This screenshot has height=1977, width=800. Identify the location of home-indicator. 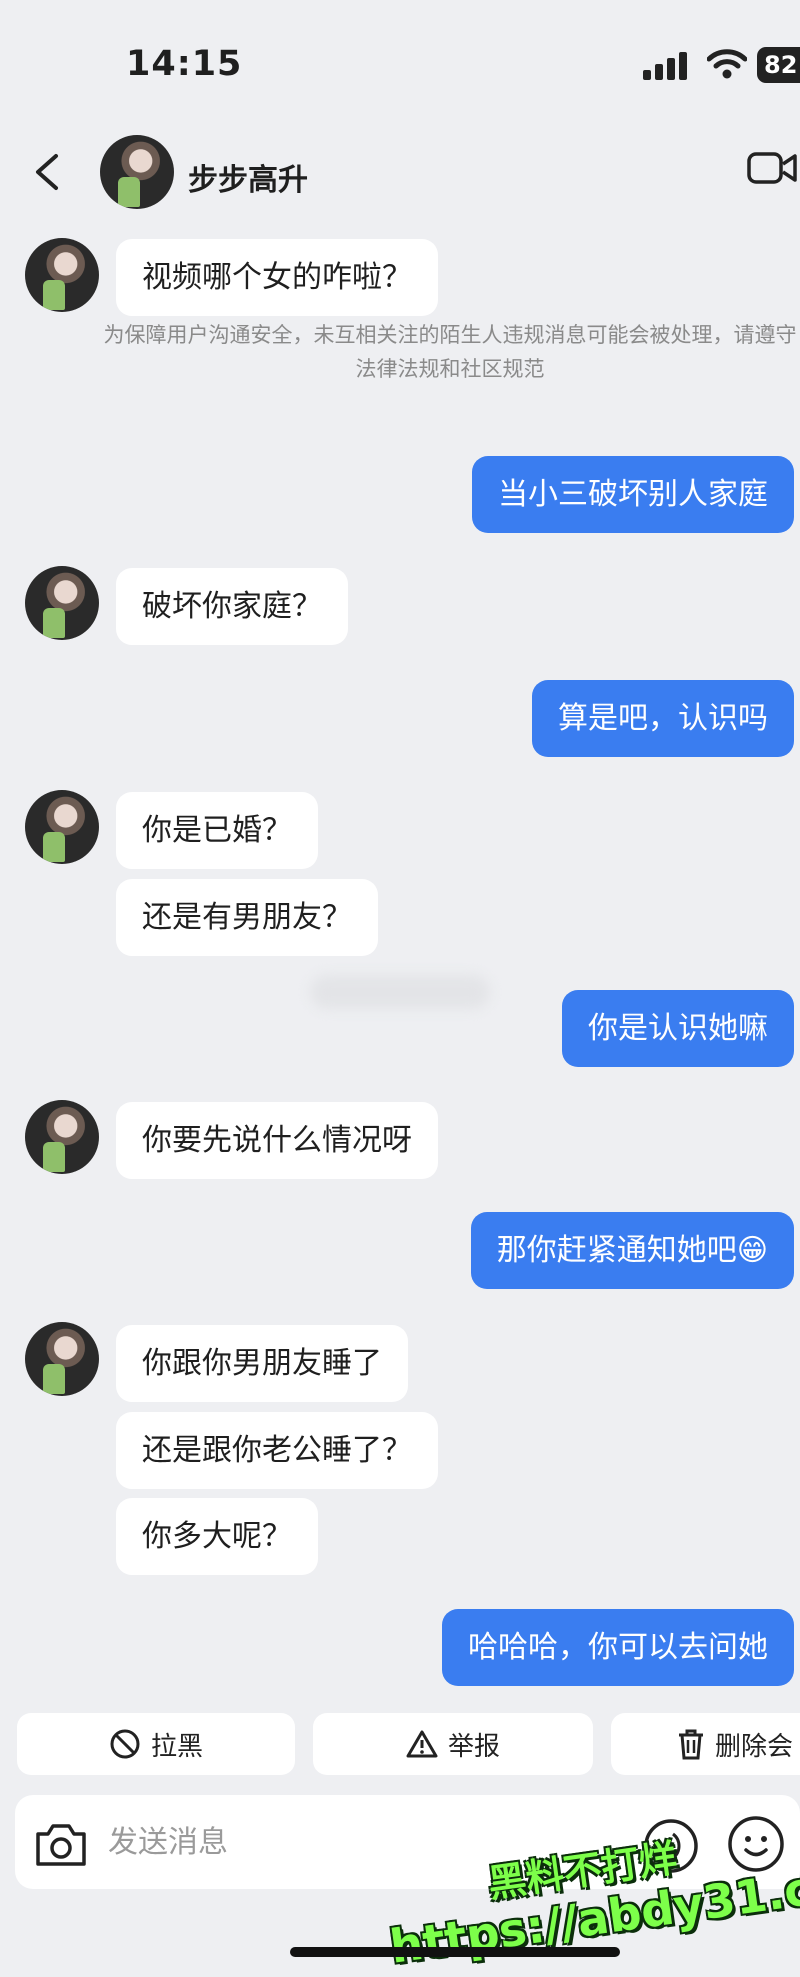
(455, 1952).